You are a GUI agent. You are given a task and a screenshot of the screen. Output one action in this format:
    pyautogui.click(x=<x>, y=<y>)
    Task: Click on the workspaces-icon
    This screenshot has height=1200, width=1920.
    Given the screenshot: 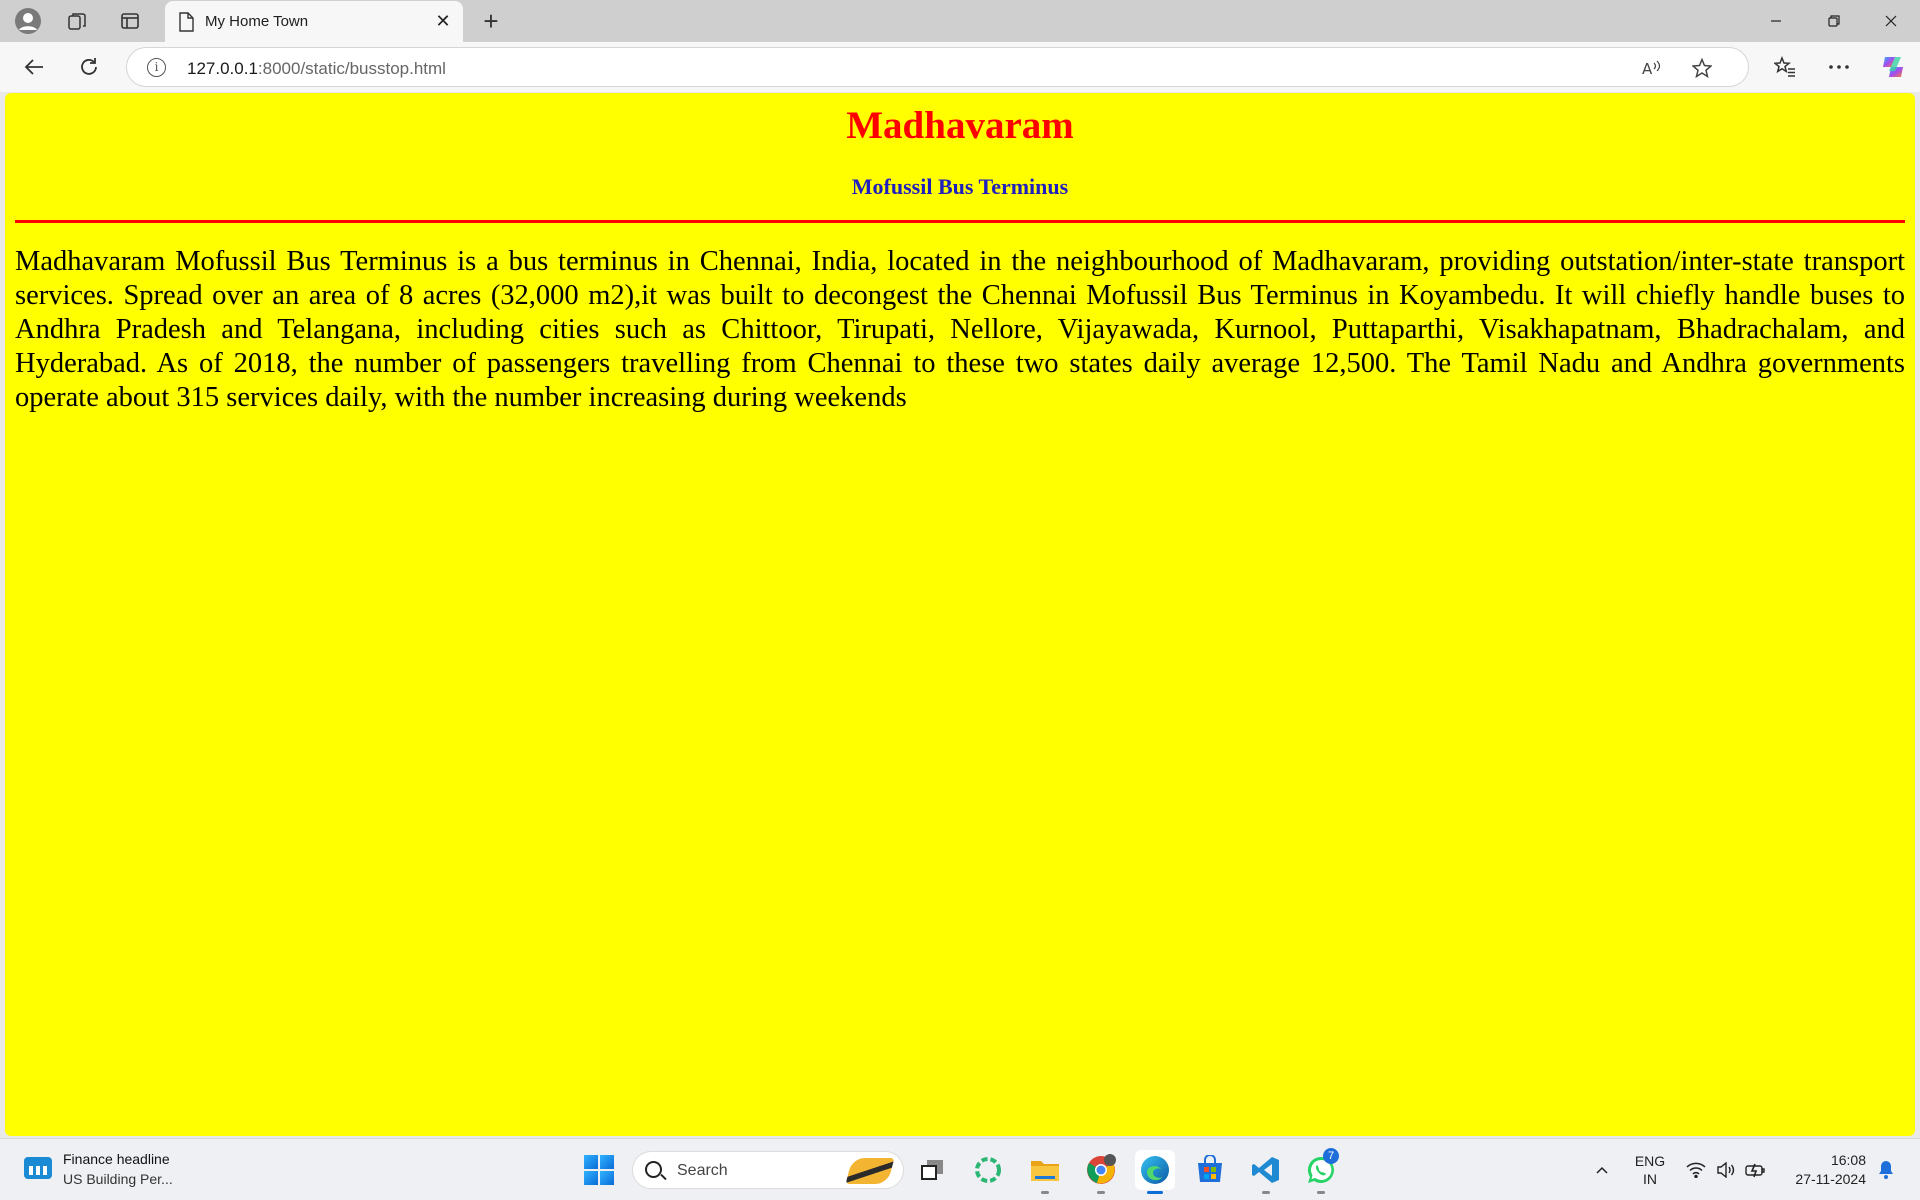 What is the action you would take?
    pyautogui.click(x=77, y=21)
    